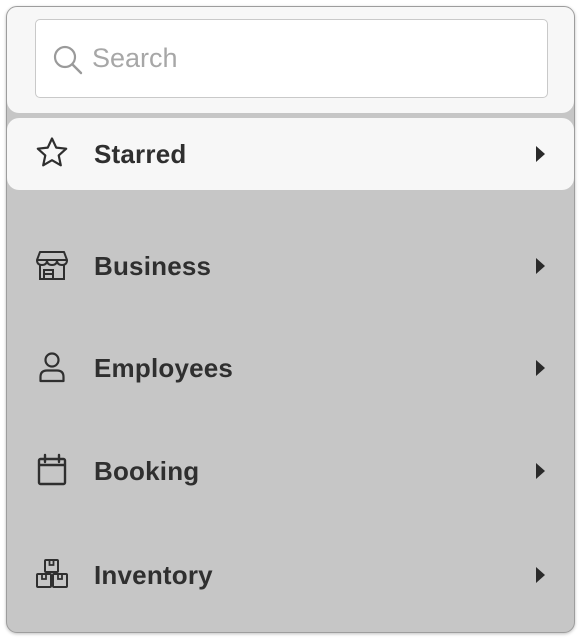 Image resolution: width=583 pixels, height=643 pixels. Describe the element at coordinates (290, 368) in the screenshot. I see `menu-item-employees: Employees` at that location.